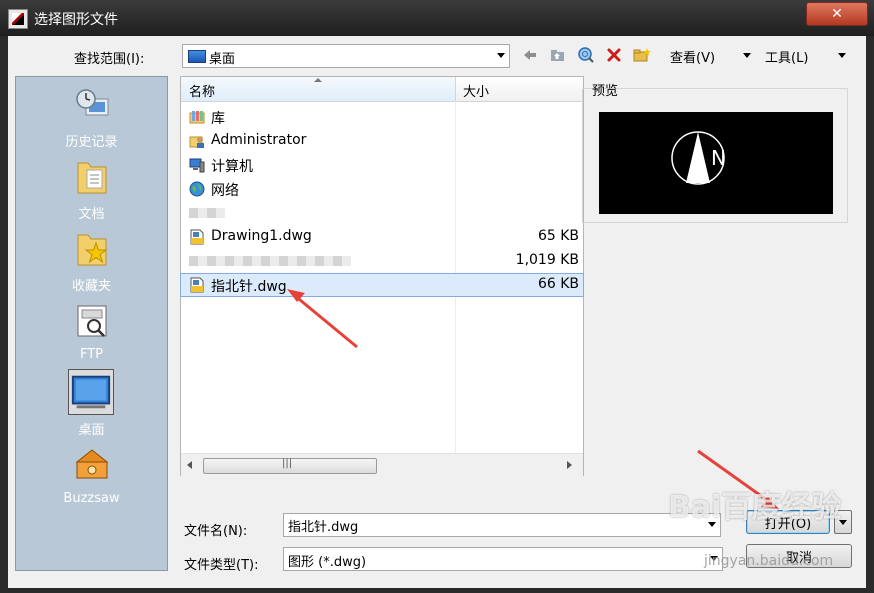  I want to click on file-size: 1,019 KB, so click(547, 260).